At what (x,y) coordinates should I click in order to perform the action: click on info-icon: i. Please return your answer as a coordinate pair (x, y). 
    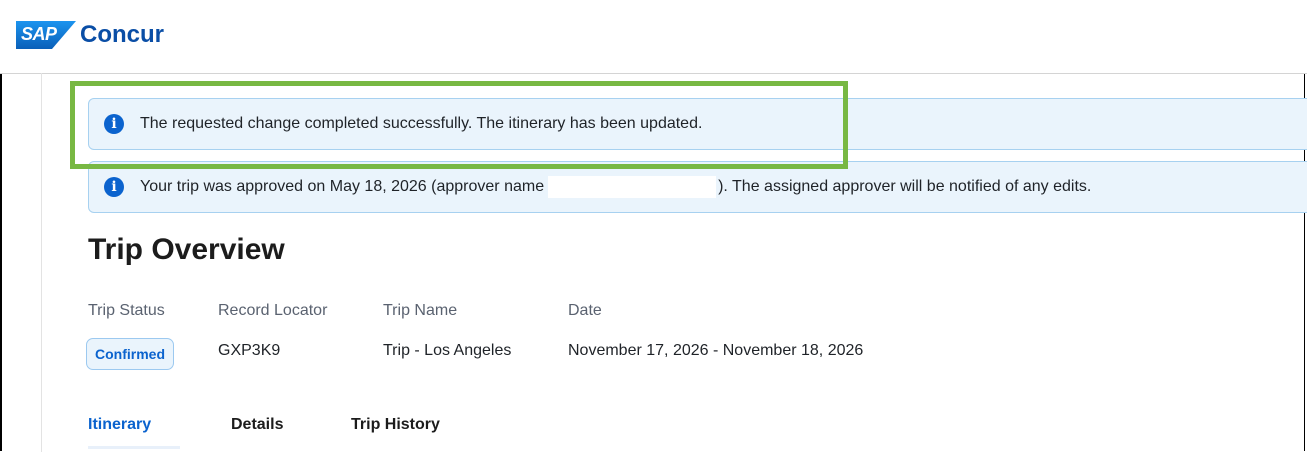
    Looking at the image, I should click on (114, 187).